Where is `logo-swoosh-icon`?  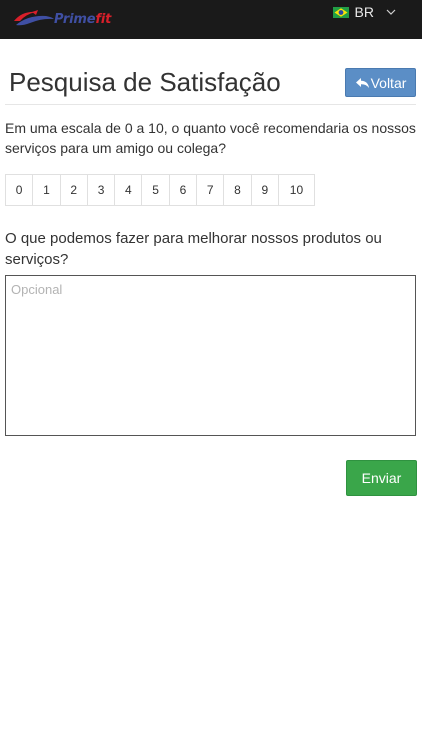
logo-swoosh-icon is located at coordinates (34, 18).